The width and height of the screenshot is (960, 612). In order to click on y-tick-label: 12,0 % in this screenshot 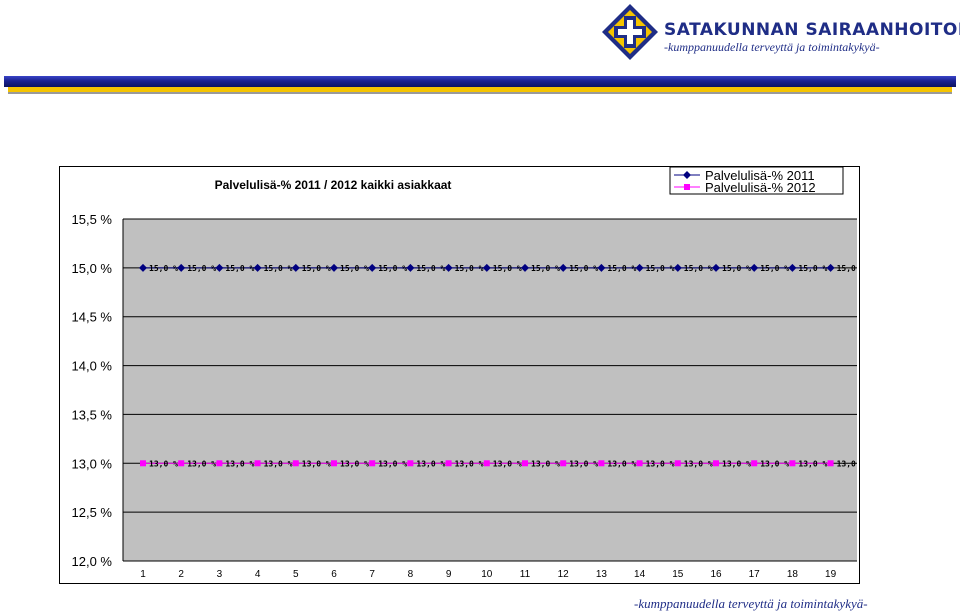, I will do `click(92, 561)`.